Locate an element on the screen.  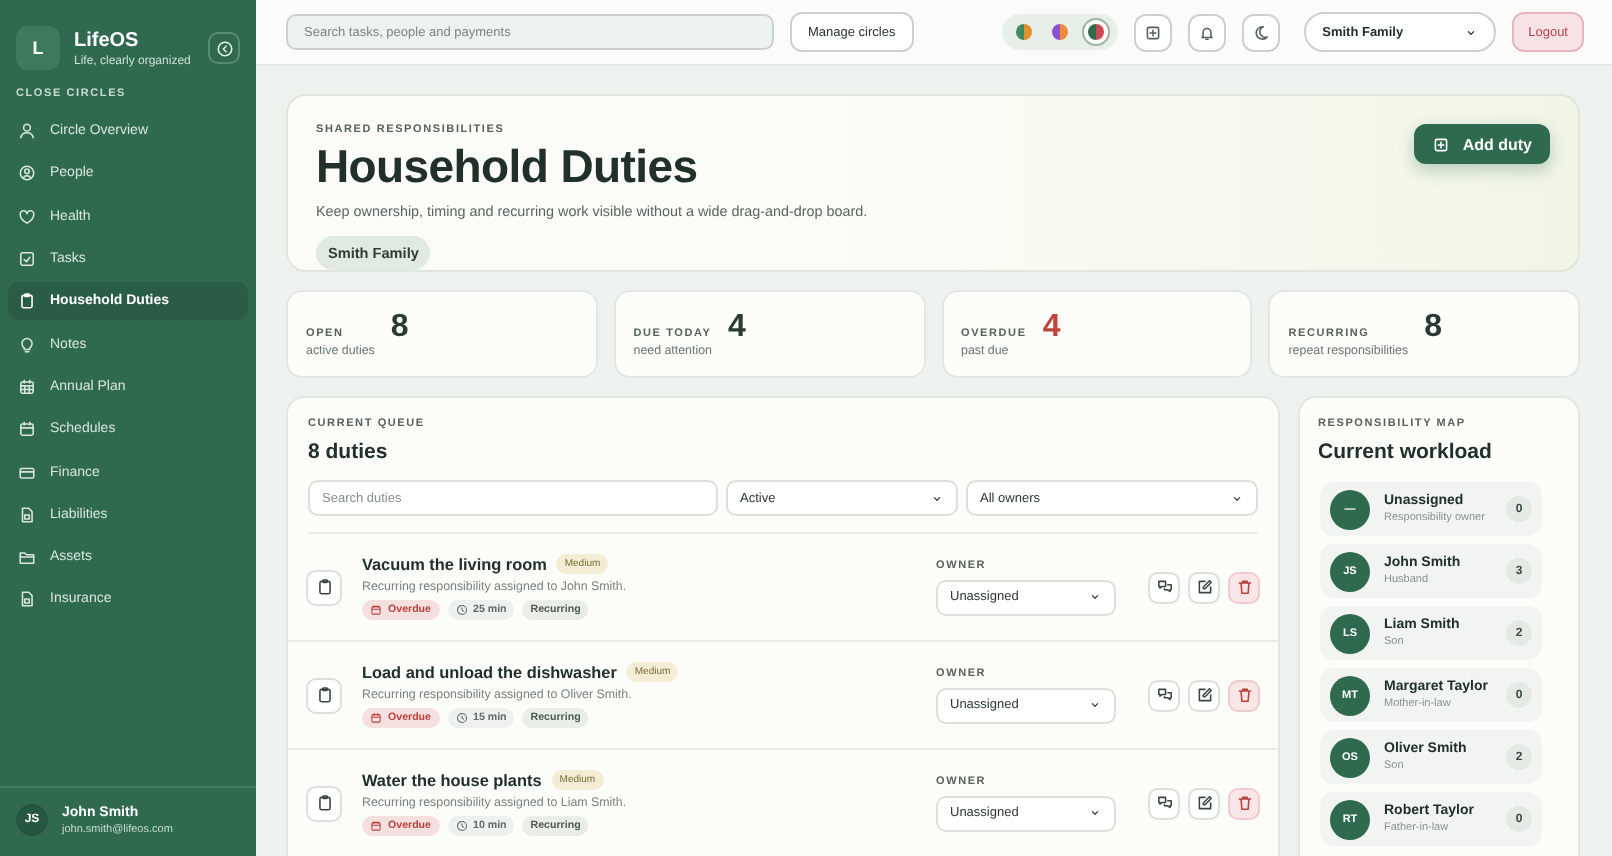
user-circle-icon is located at coordinates (27, 173).